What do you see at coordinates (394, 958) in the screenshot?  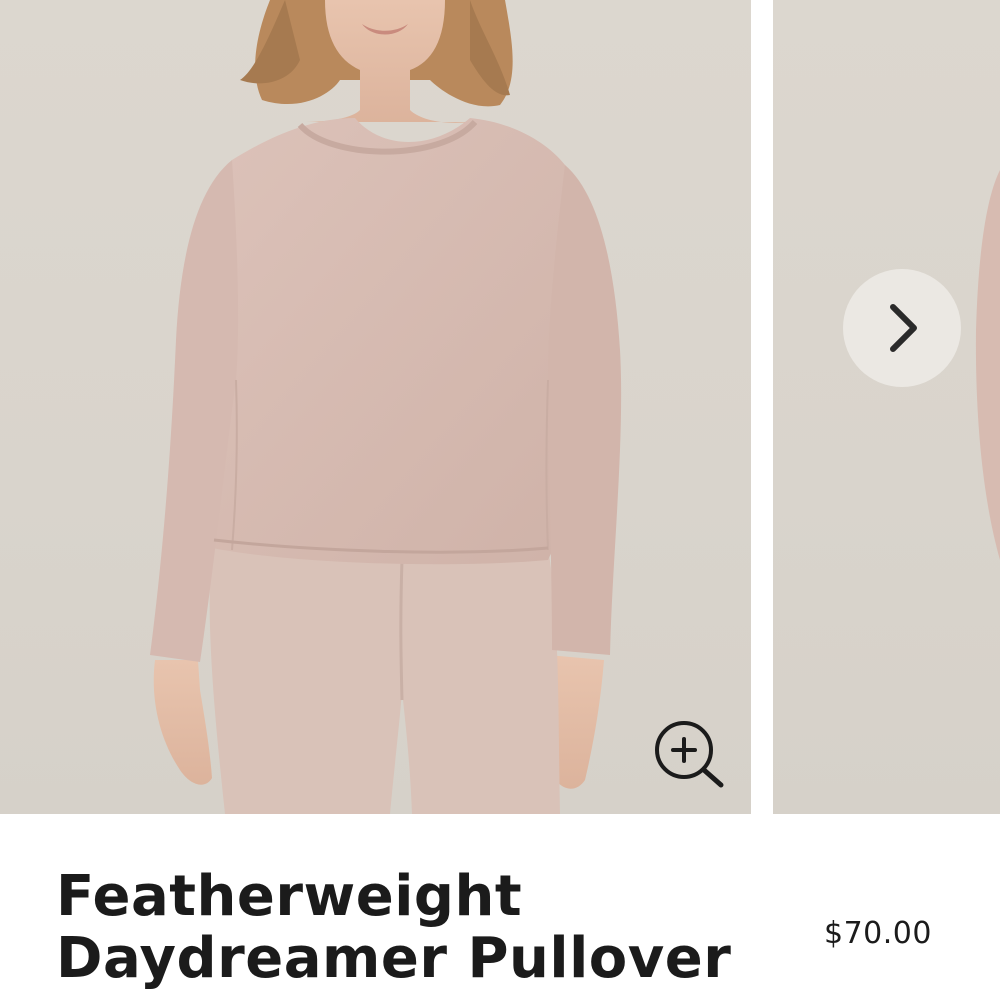 I see `product-title-line-2: Daydreamer Pullover` at bounding box center [394, 958].